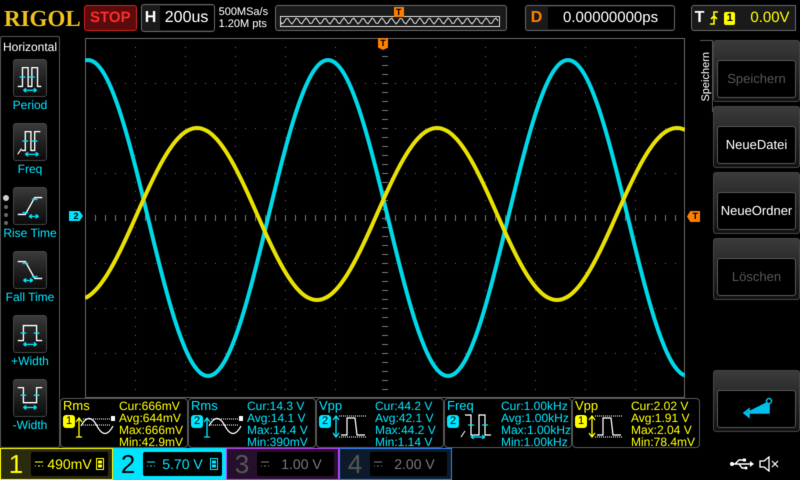 This screenshot has width=800, height=480. What do you see at coordinates (535, 418) in the screenshot?
I see `measurement-reading: Avg:1.00kHz` at bounding box center [535, 418].